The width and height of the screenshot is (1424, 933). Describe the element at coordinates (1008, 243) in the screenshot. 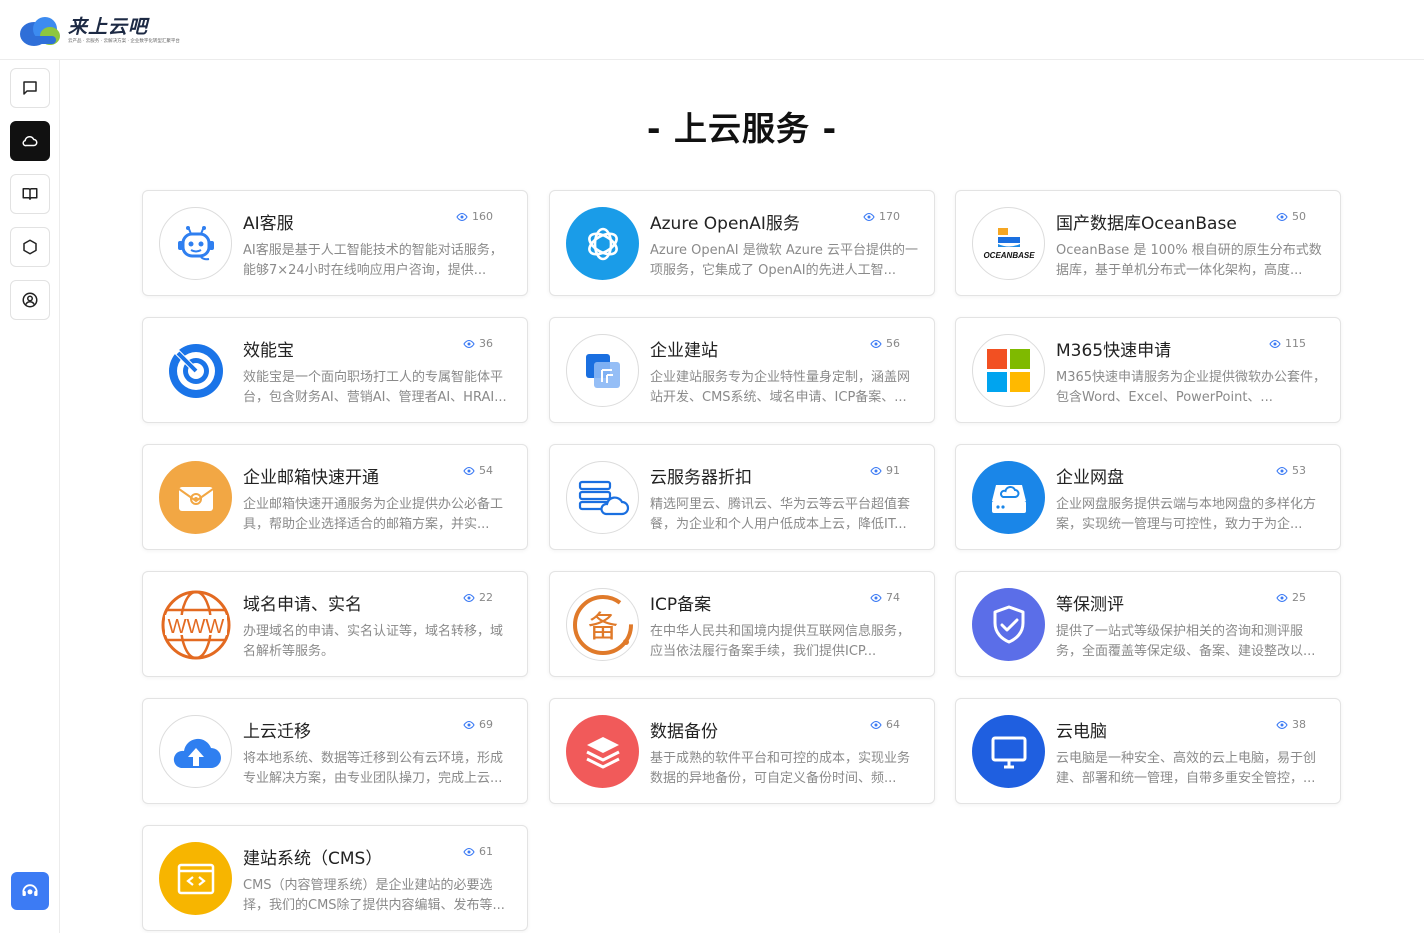

I see `oceanbase-logo-icon: OCEANBASE` at that location.